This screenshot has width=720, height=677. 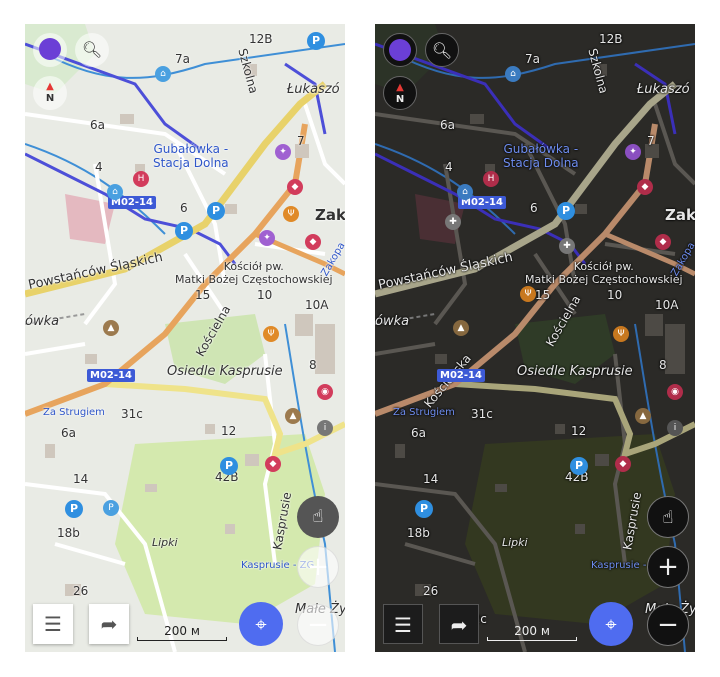 What do you see at coordinates (184, 208) in the screenshot?
I see `house-number: 6` at bounding box center [184, 208].